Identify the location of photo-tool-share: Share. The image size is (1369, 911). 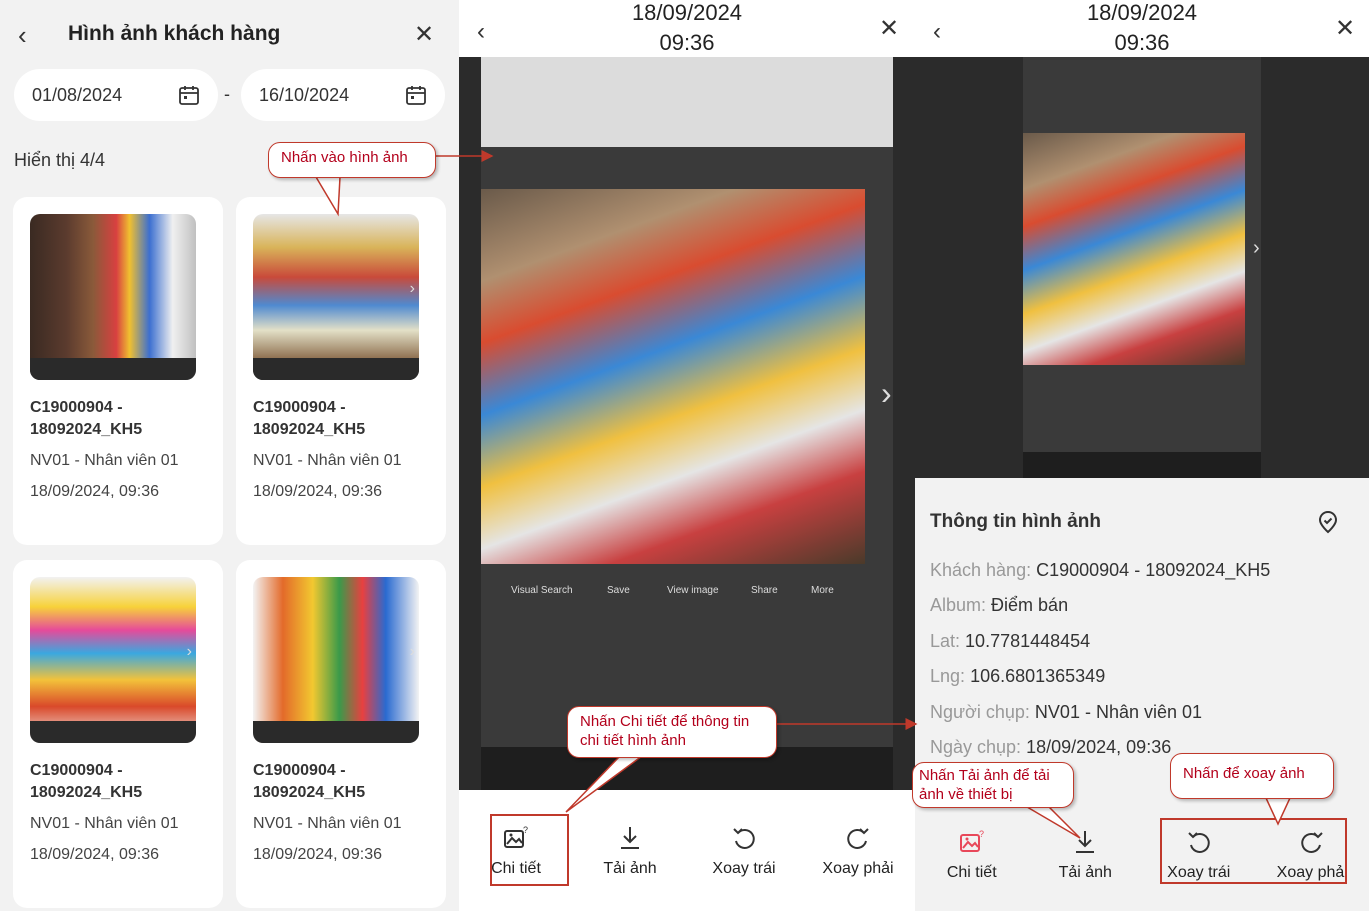
(764, 590).